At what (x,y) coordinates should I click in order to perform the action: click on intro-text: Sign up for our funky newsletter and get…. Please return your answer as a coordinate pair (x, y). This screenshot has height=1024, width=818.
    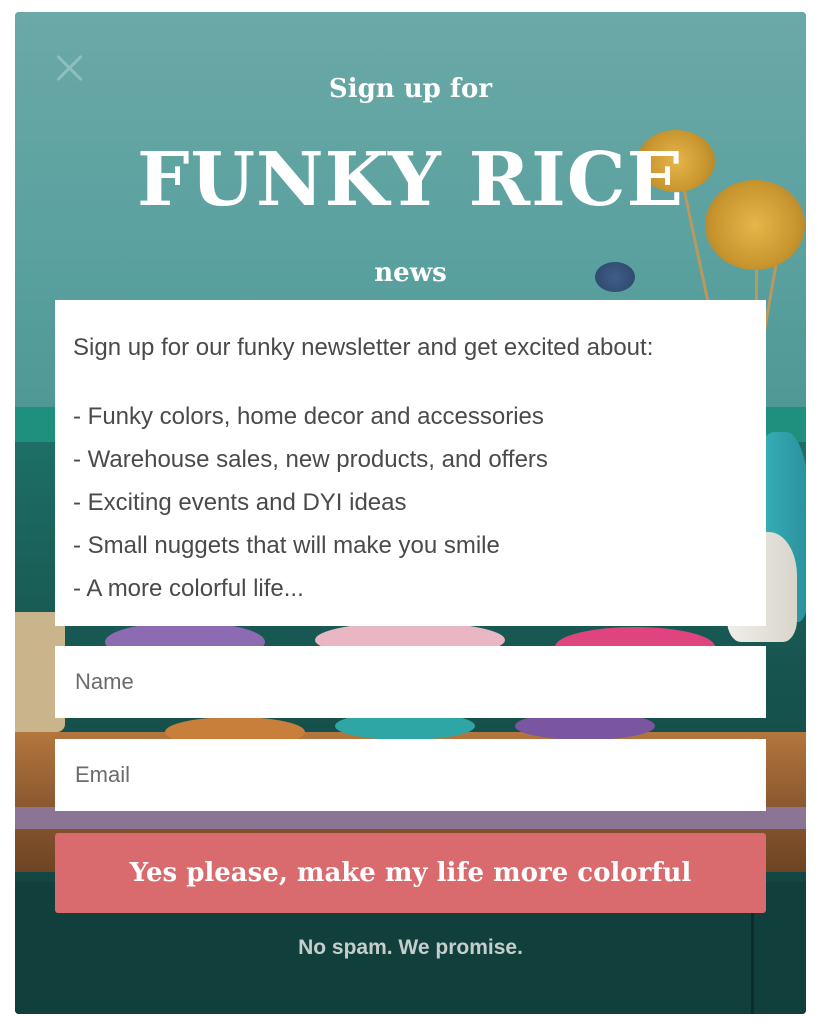
    Looking at the image, I should click on (363, 347).